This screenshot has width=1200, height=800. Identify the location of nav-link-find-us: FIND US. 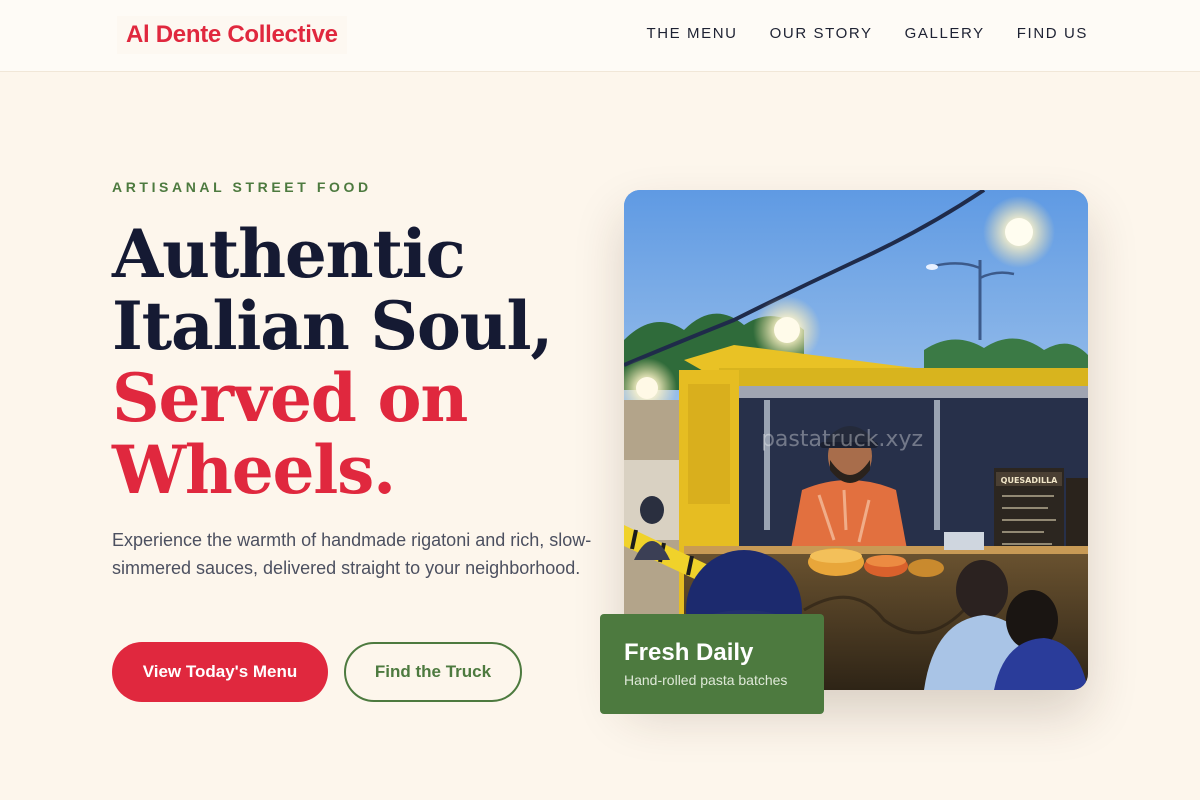
(1052, 34).